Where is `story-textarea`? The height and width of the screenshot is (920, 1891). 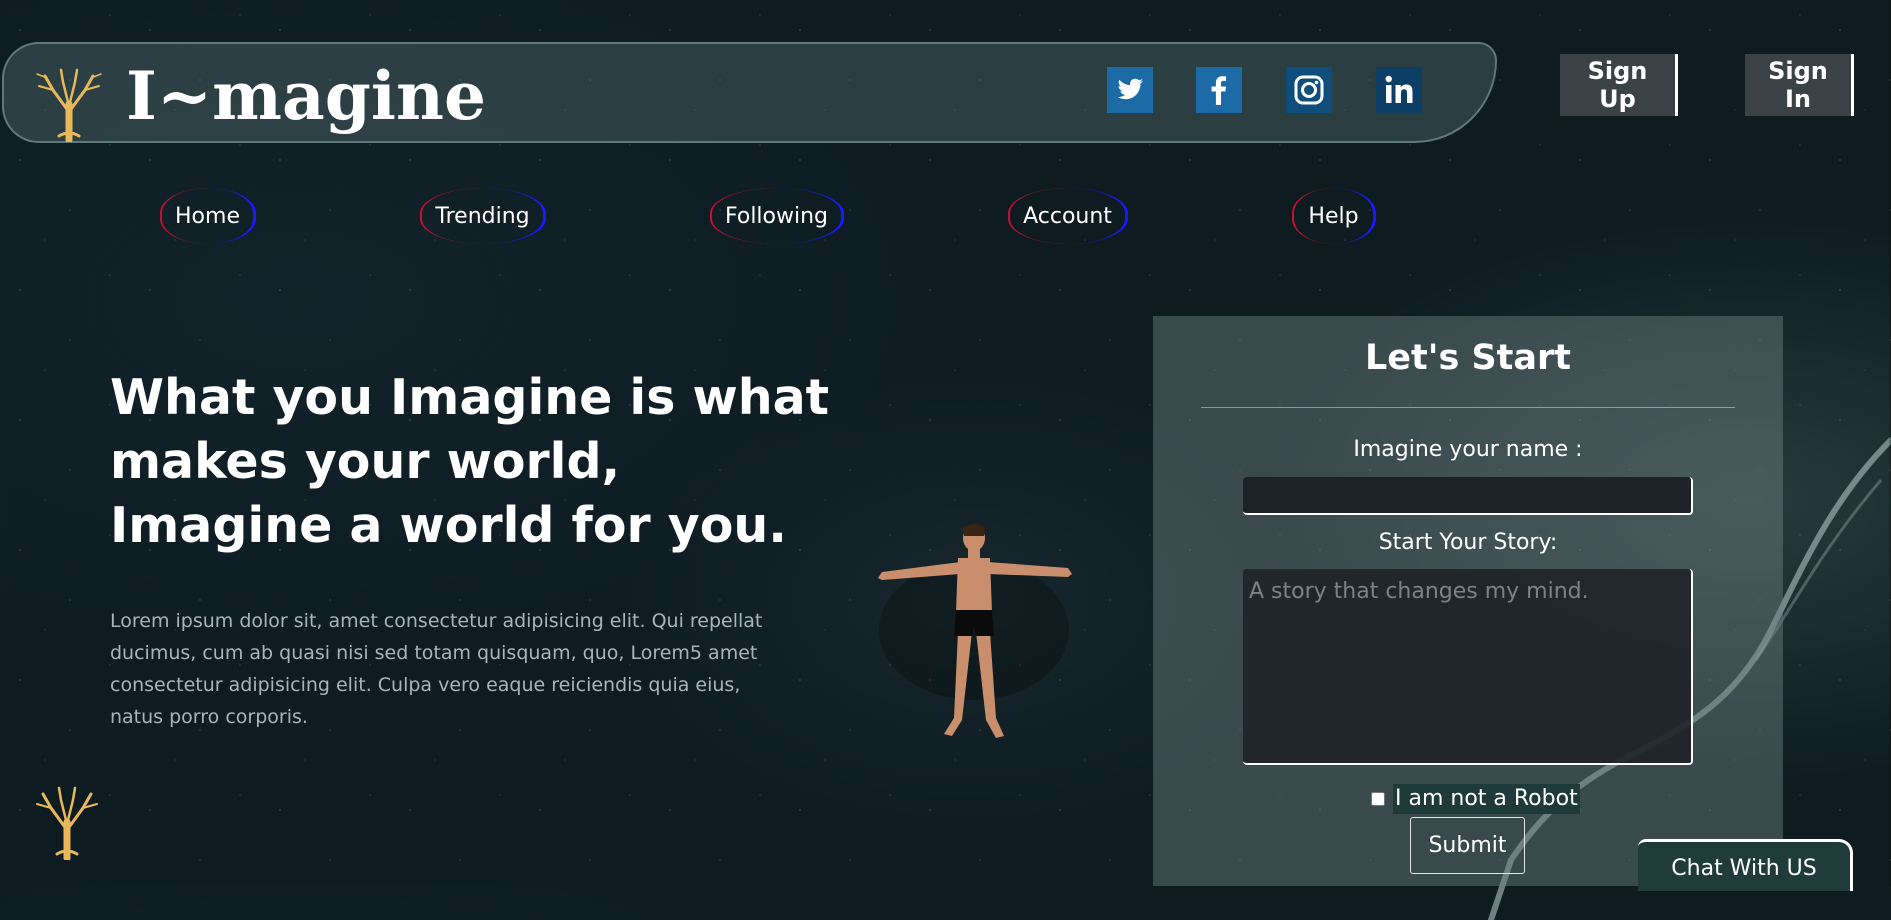
story-textarea is located at coordinates (1468, 667).